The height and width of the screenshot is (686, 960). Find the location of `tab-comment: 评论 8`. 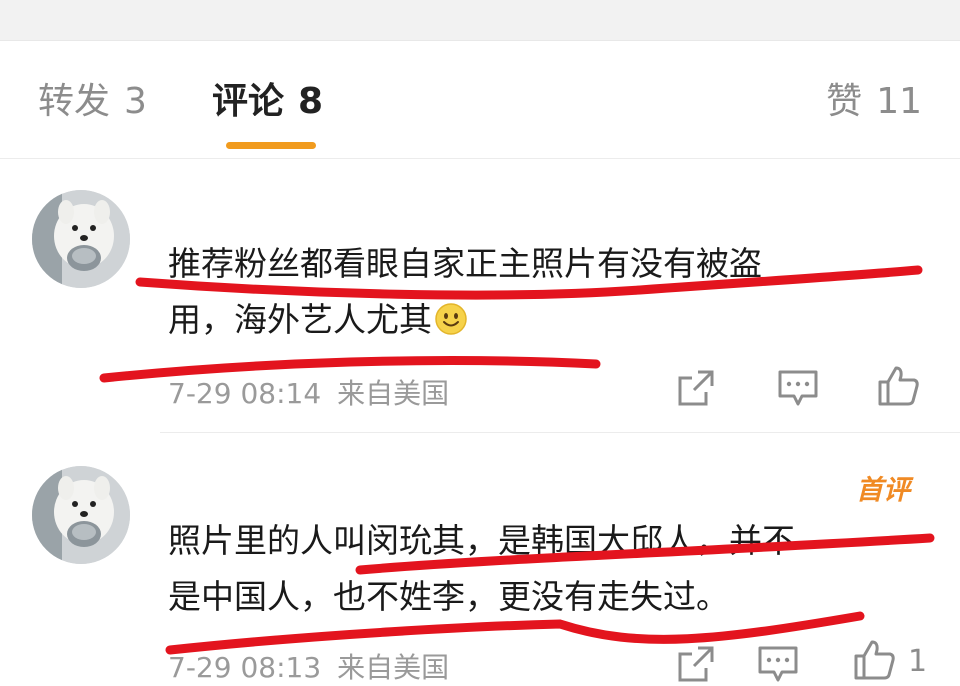

tab-comment: 评论 8 is located at coordinates (267, 102).